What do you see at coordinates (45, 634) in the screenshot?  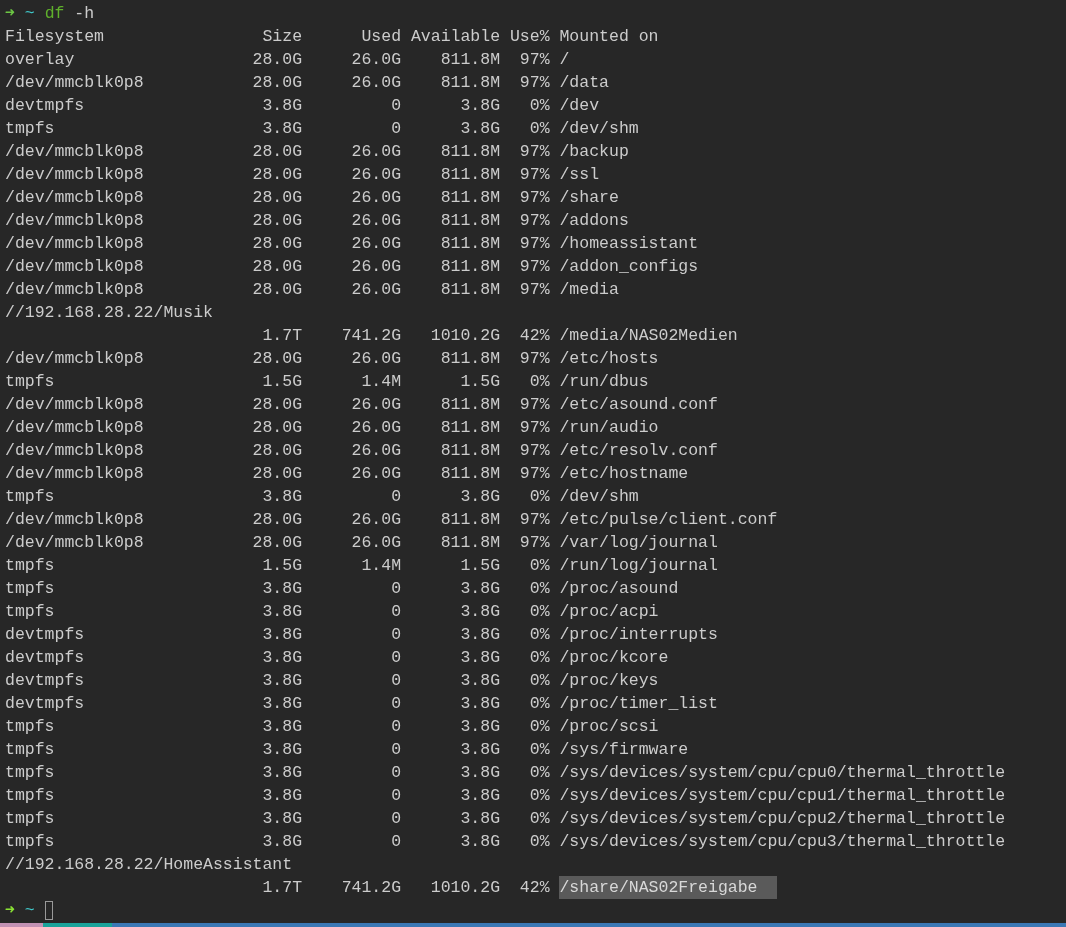 I see `filesystem-cell: devtmpfs` at bounding box center [45, 634].